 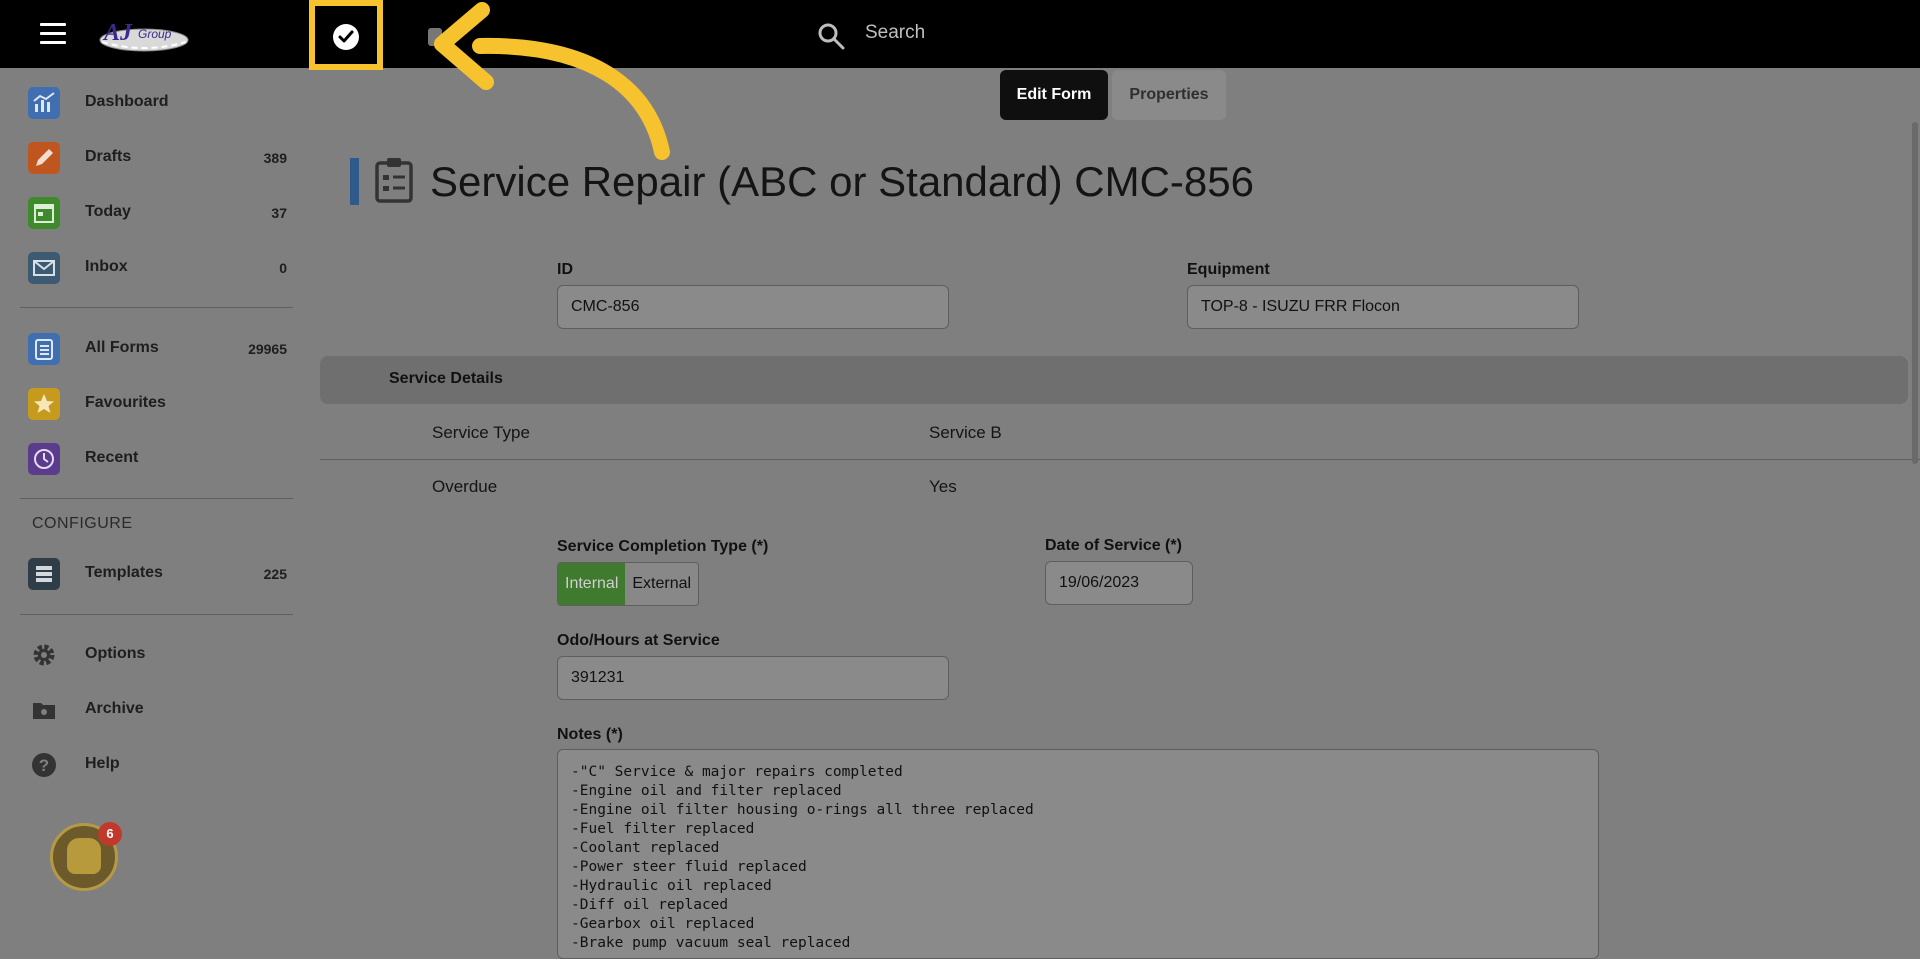 I want to click on overdue-key: Overdue, so click(x=465, y=486).